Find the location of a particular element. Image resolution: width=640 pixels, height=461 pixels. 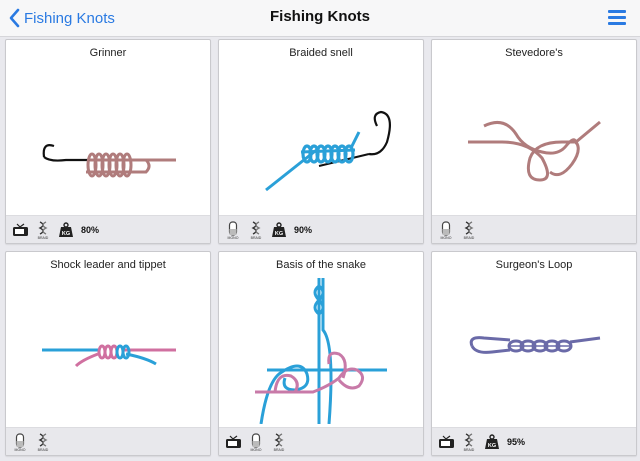

knot-card-stevedores: Stevedore's MONO BRAID is located at coordinates (534, 141).